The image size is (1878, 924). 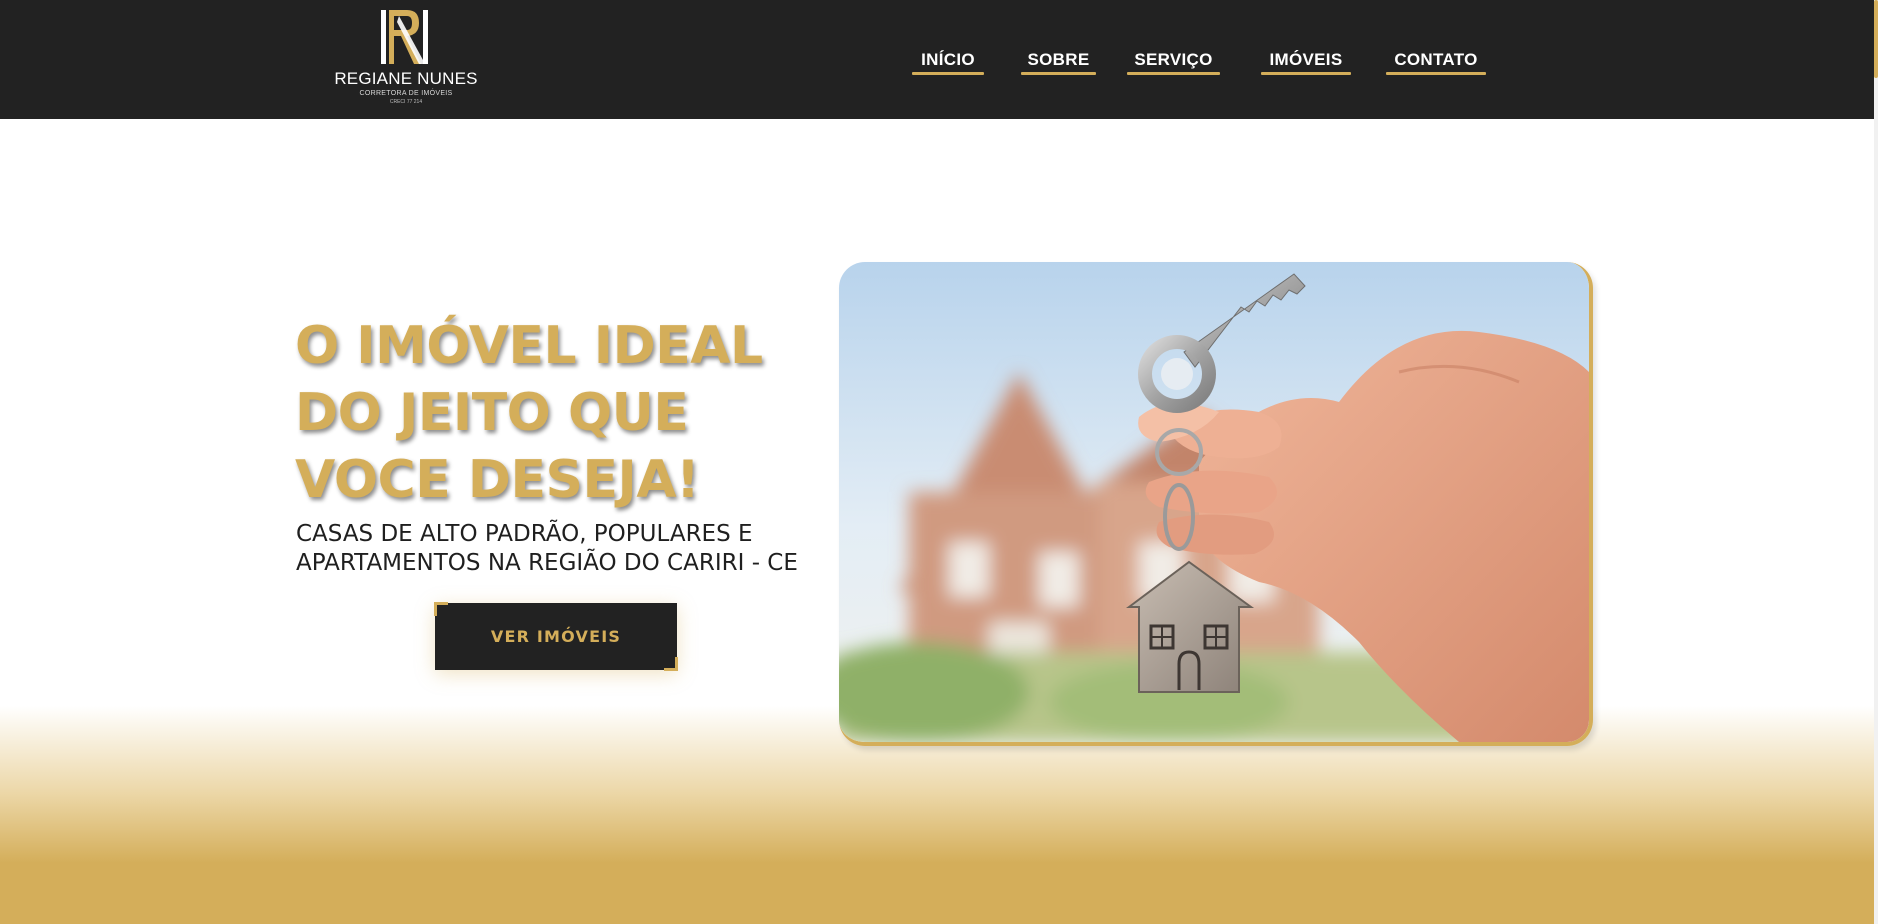 What do you see at coordinates (497, 480) in the screenshot?
I see `hero-title-line: VOCE DESEJA!` at bounding box center [497, 480].